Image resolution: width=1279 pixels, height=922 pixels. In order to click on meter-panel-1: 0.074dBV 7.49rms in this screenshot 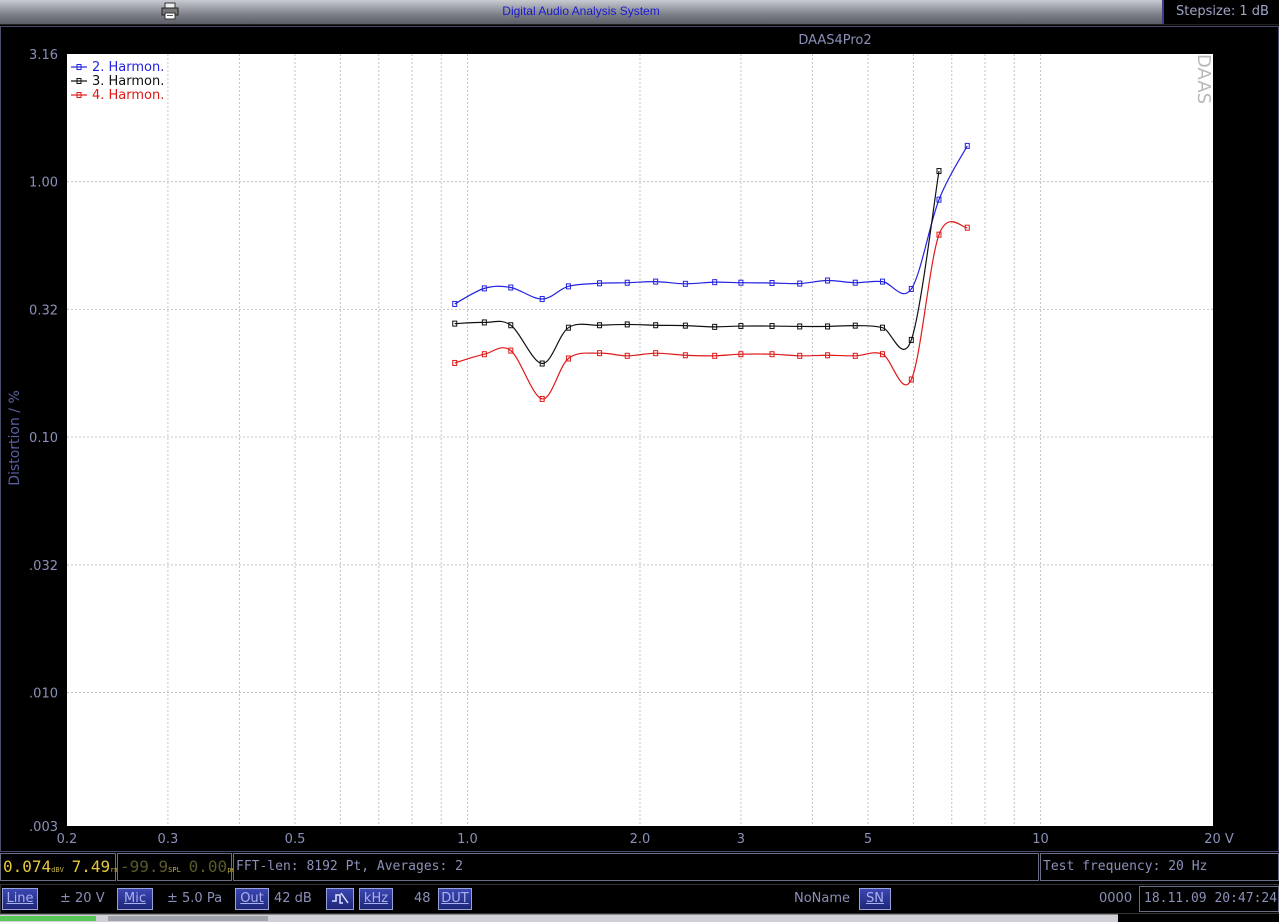, I will do `click(61, 867)`.